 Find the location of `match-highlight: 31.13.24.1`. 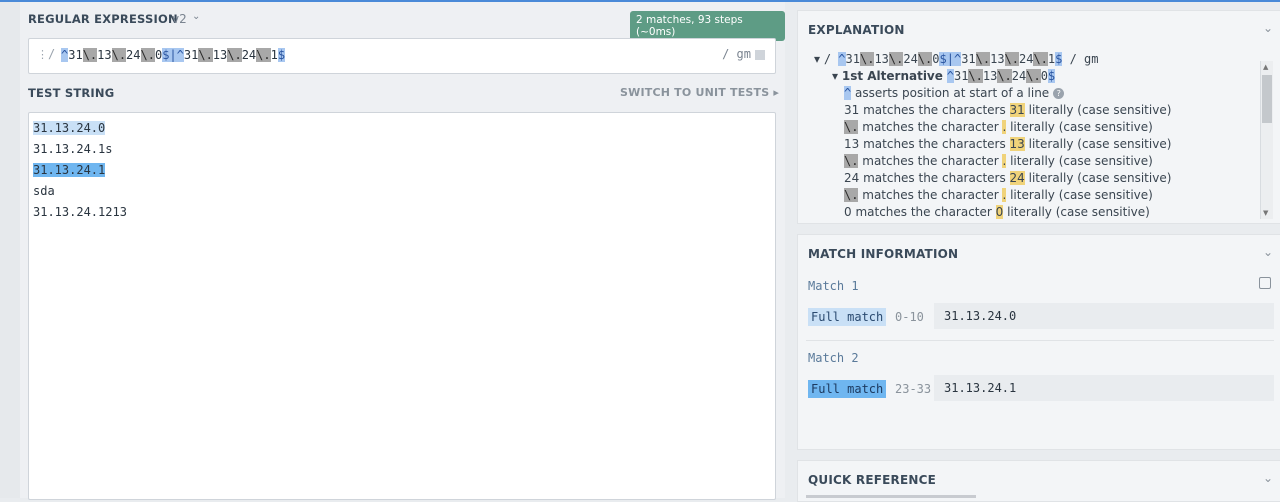

match-highlight: 31.13.24.1 is located at coordinates (69, 170).